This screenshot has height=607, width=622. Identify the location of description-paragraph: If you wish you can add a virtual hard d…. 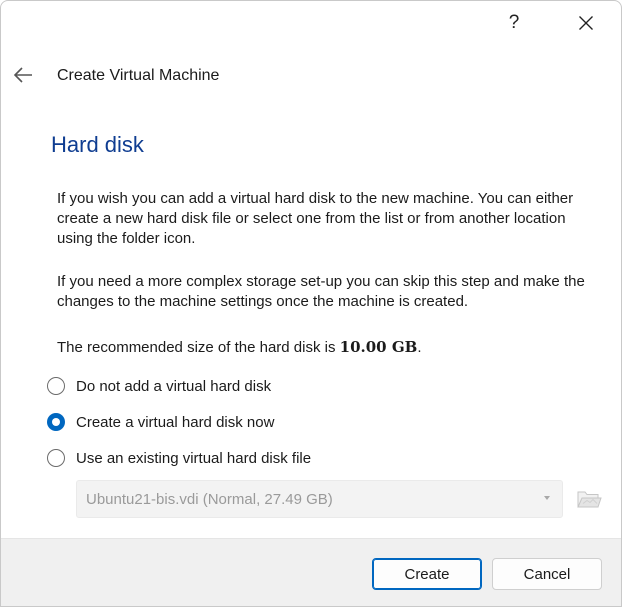
(315, 218).